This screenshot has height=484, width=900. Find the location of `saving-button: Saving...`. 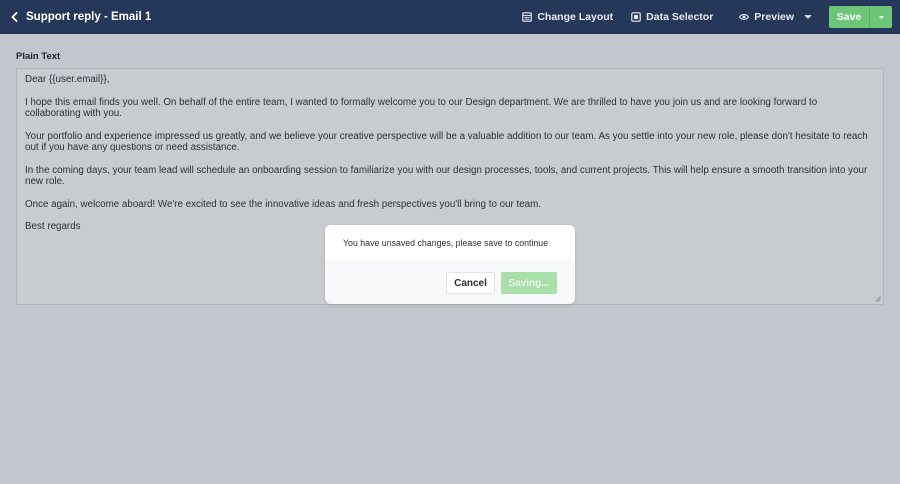

saving-button: Saving... is located at coordinates (529, 283).